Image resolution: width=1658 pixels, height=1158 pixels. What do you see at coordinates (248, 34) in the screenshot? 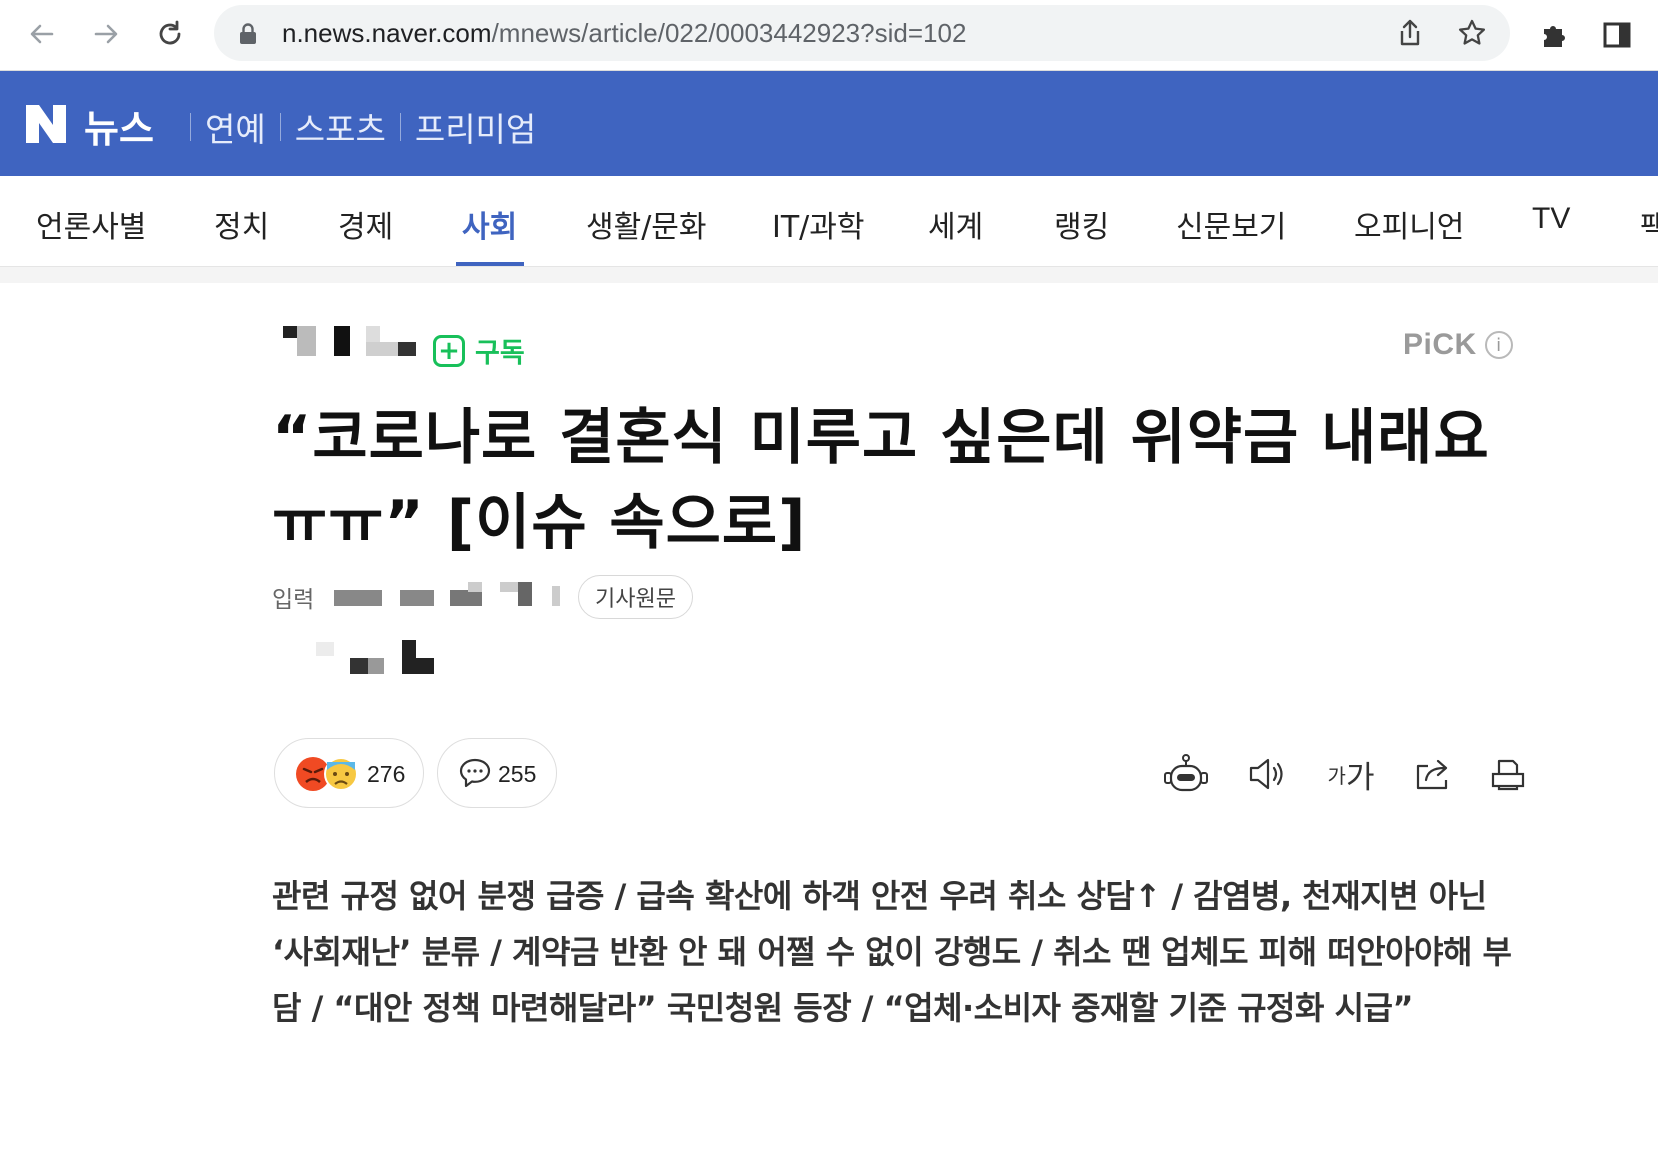
I see `lock-icon` at bounding box center [248, 34].